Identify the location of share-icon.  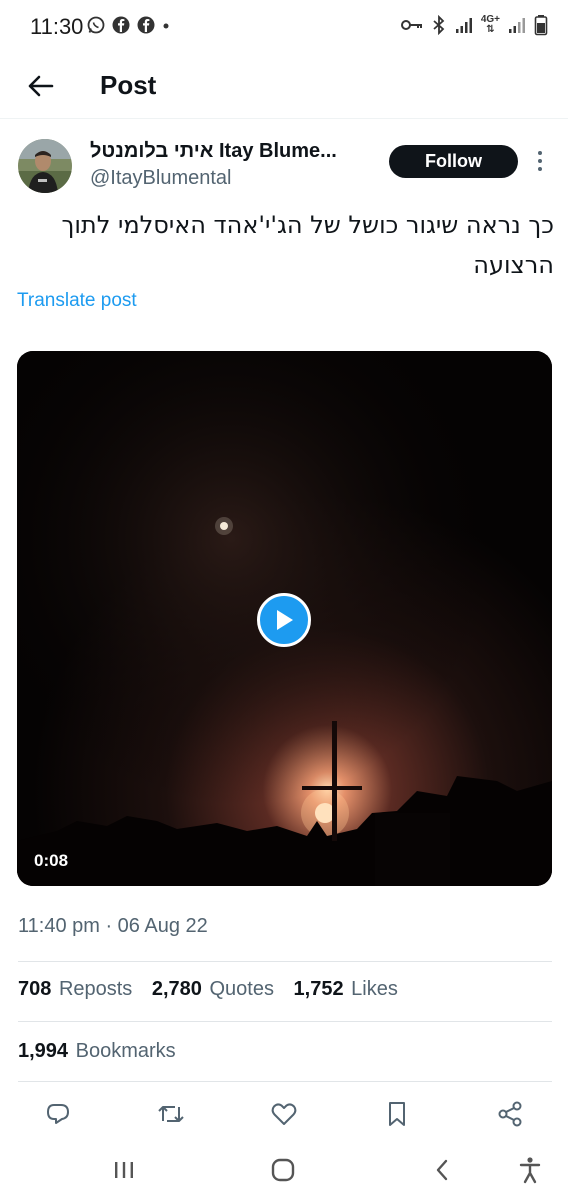
(510, 1114).